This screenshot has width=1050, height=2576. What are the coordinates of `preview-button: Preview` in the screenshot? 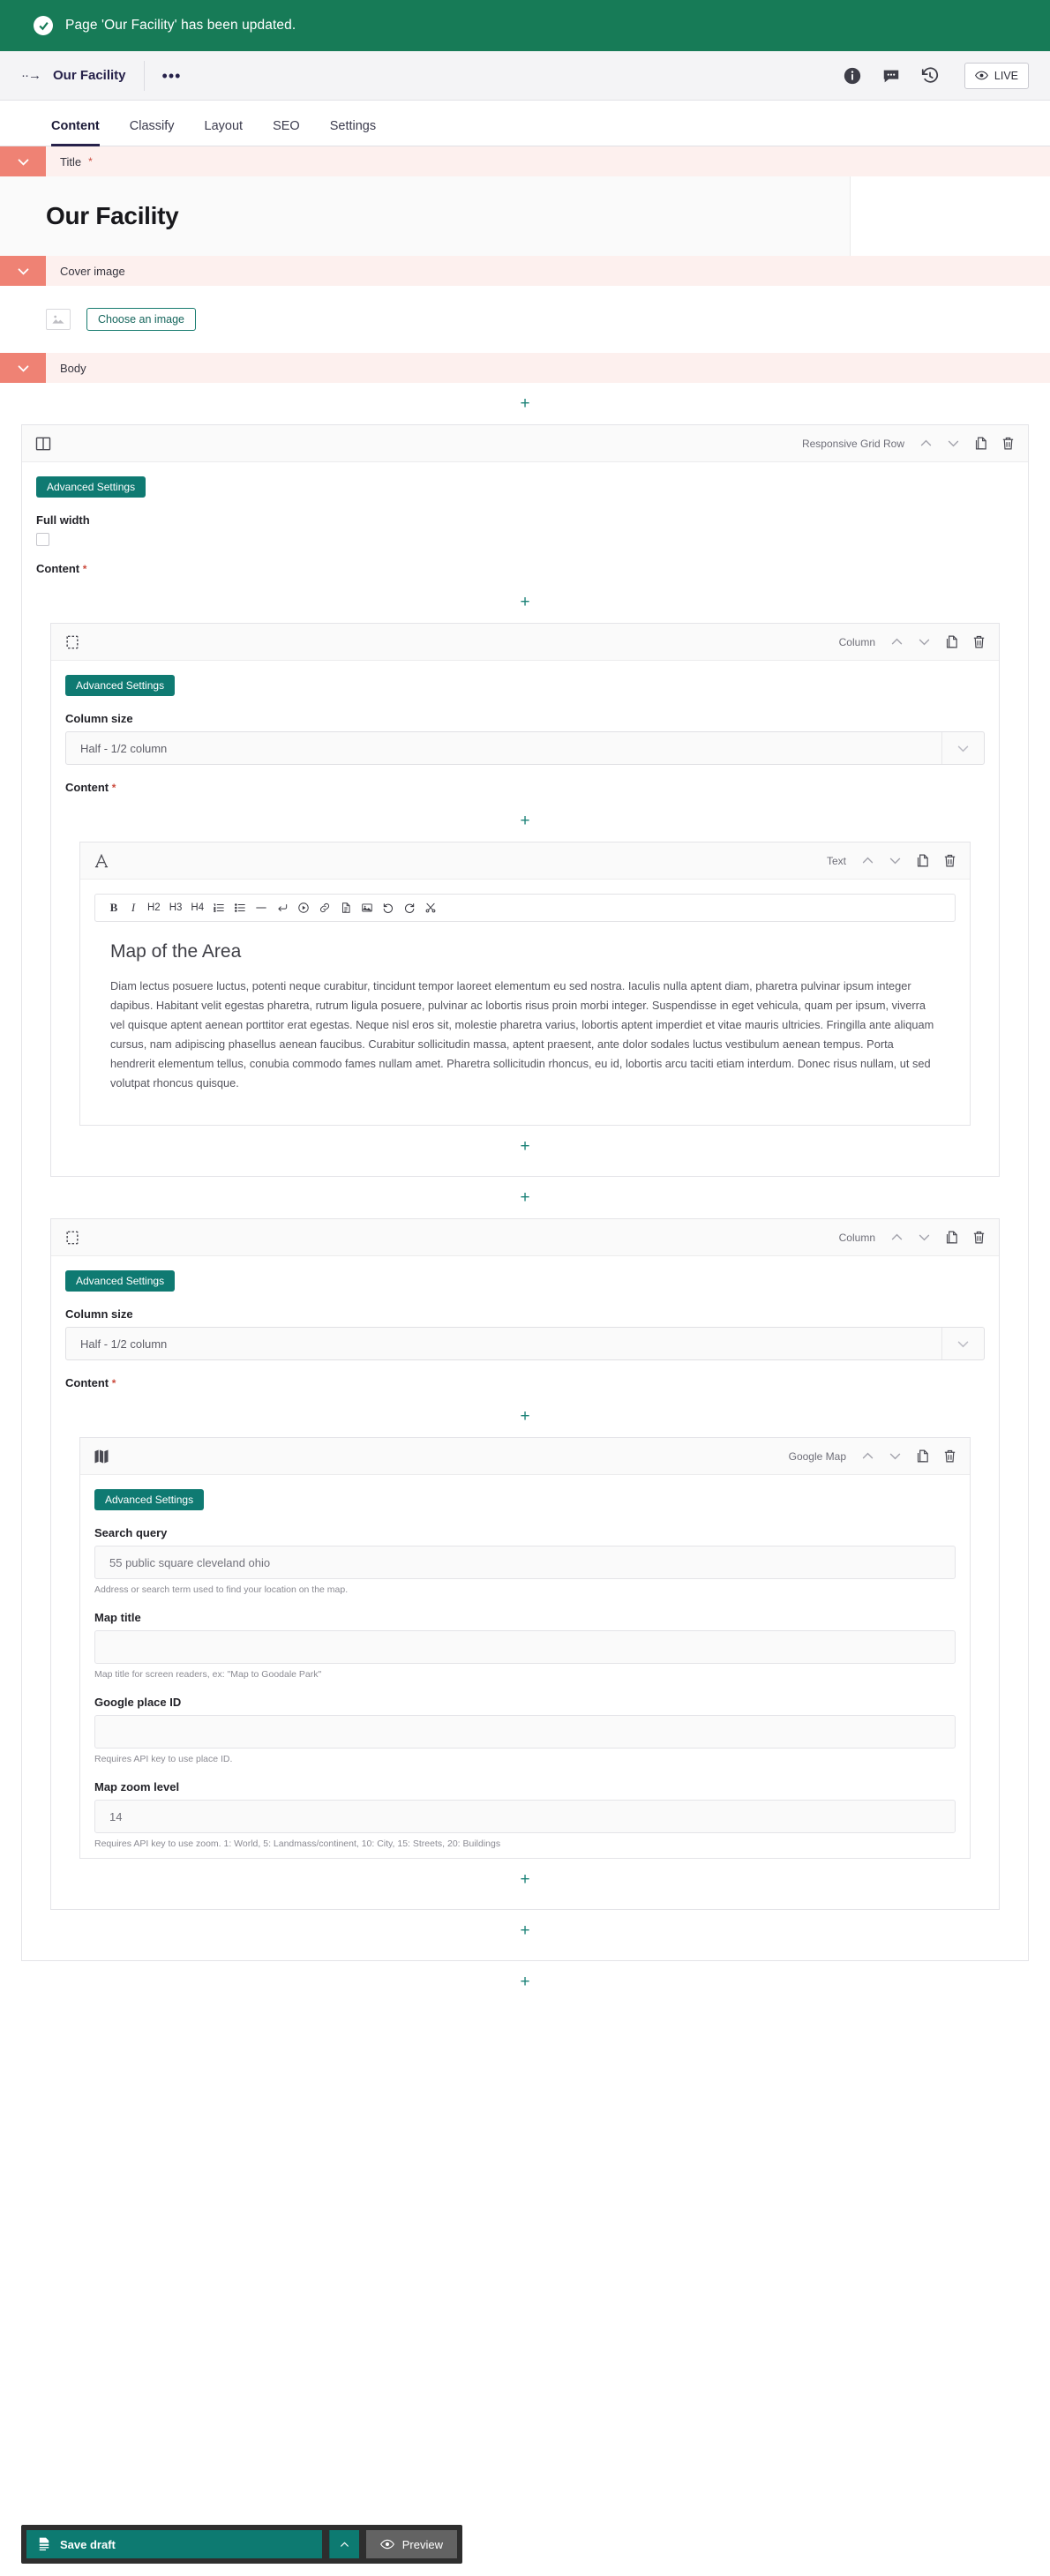 It's located at (411, 2544).